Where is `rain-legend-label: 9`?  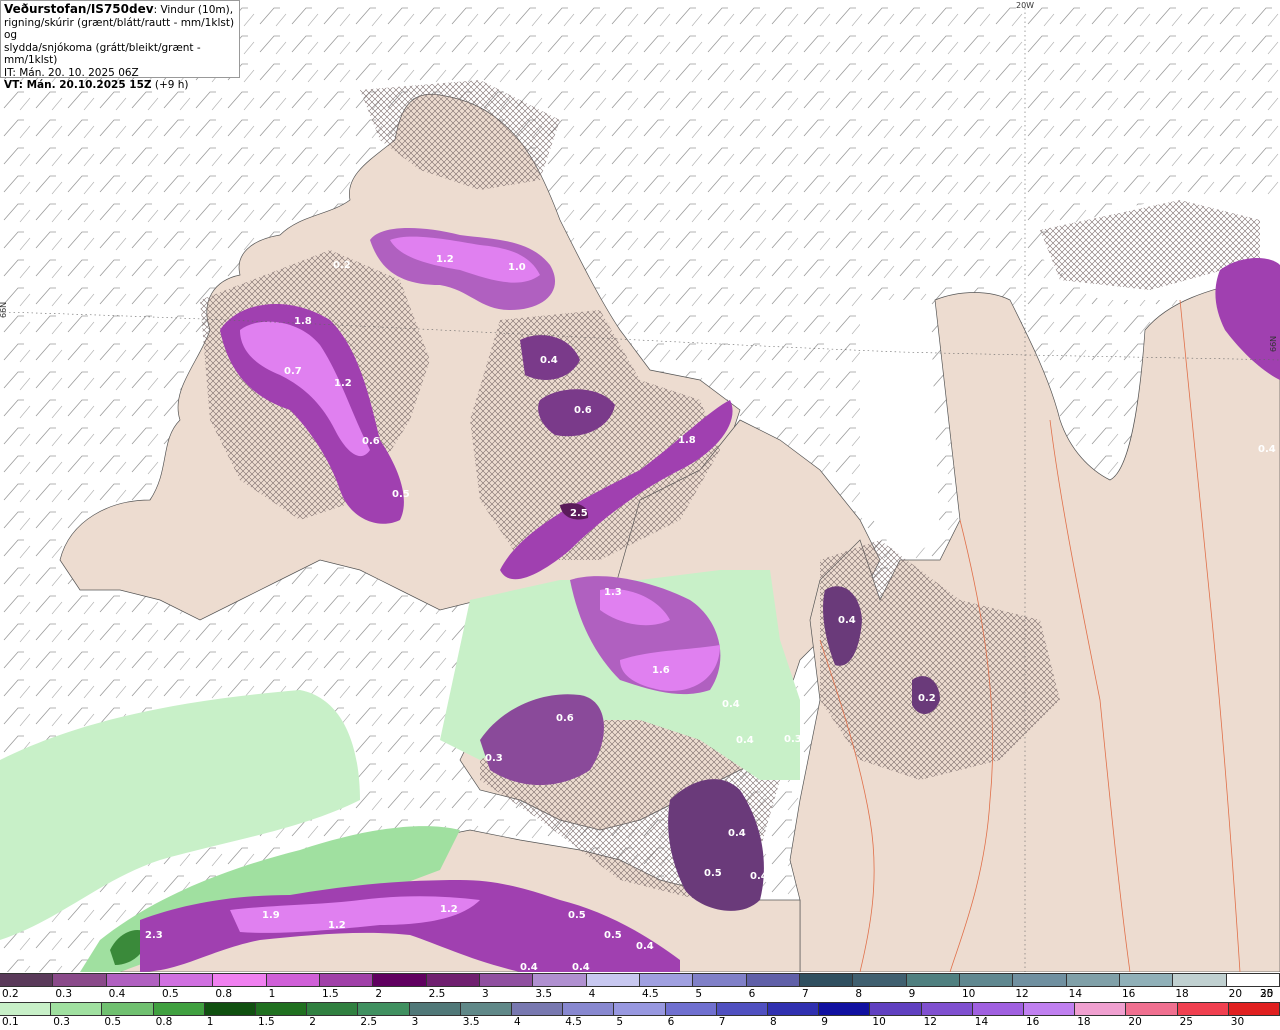 rain-legend-label: 9 is located at coordinates (824, 1022).